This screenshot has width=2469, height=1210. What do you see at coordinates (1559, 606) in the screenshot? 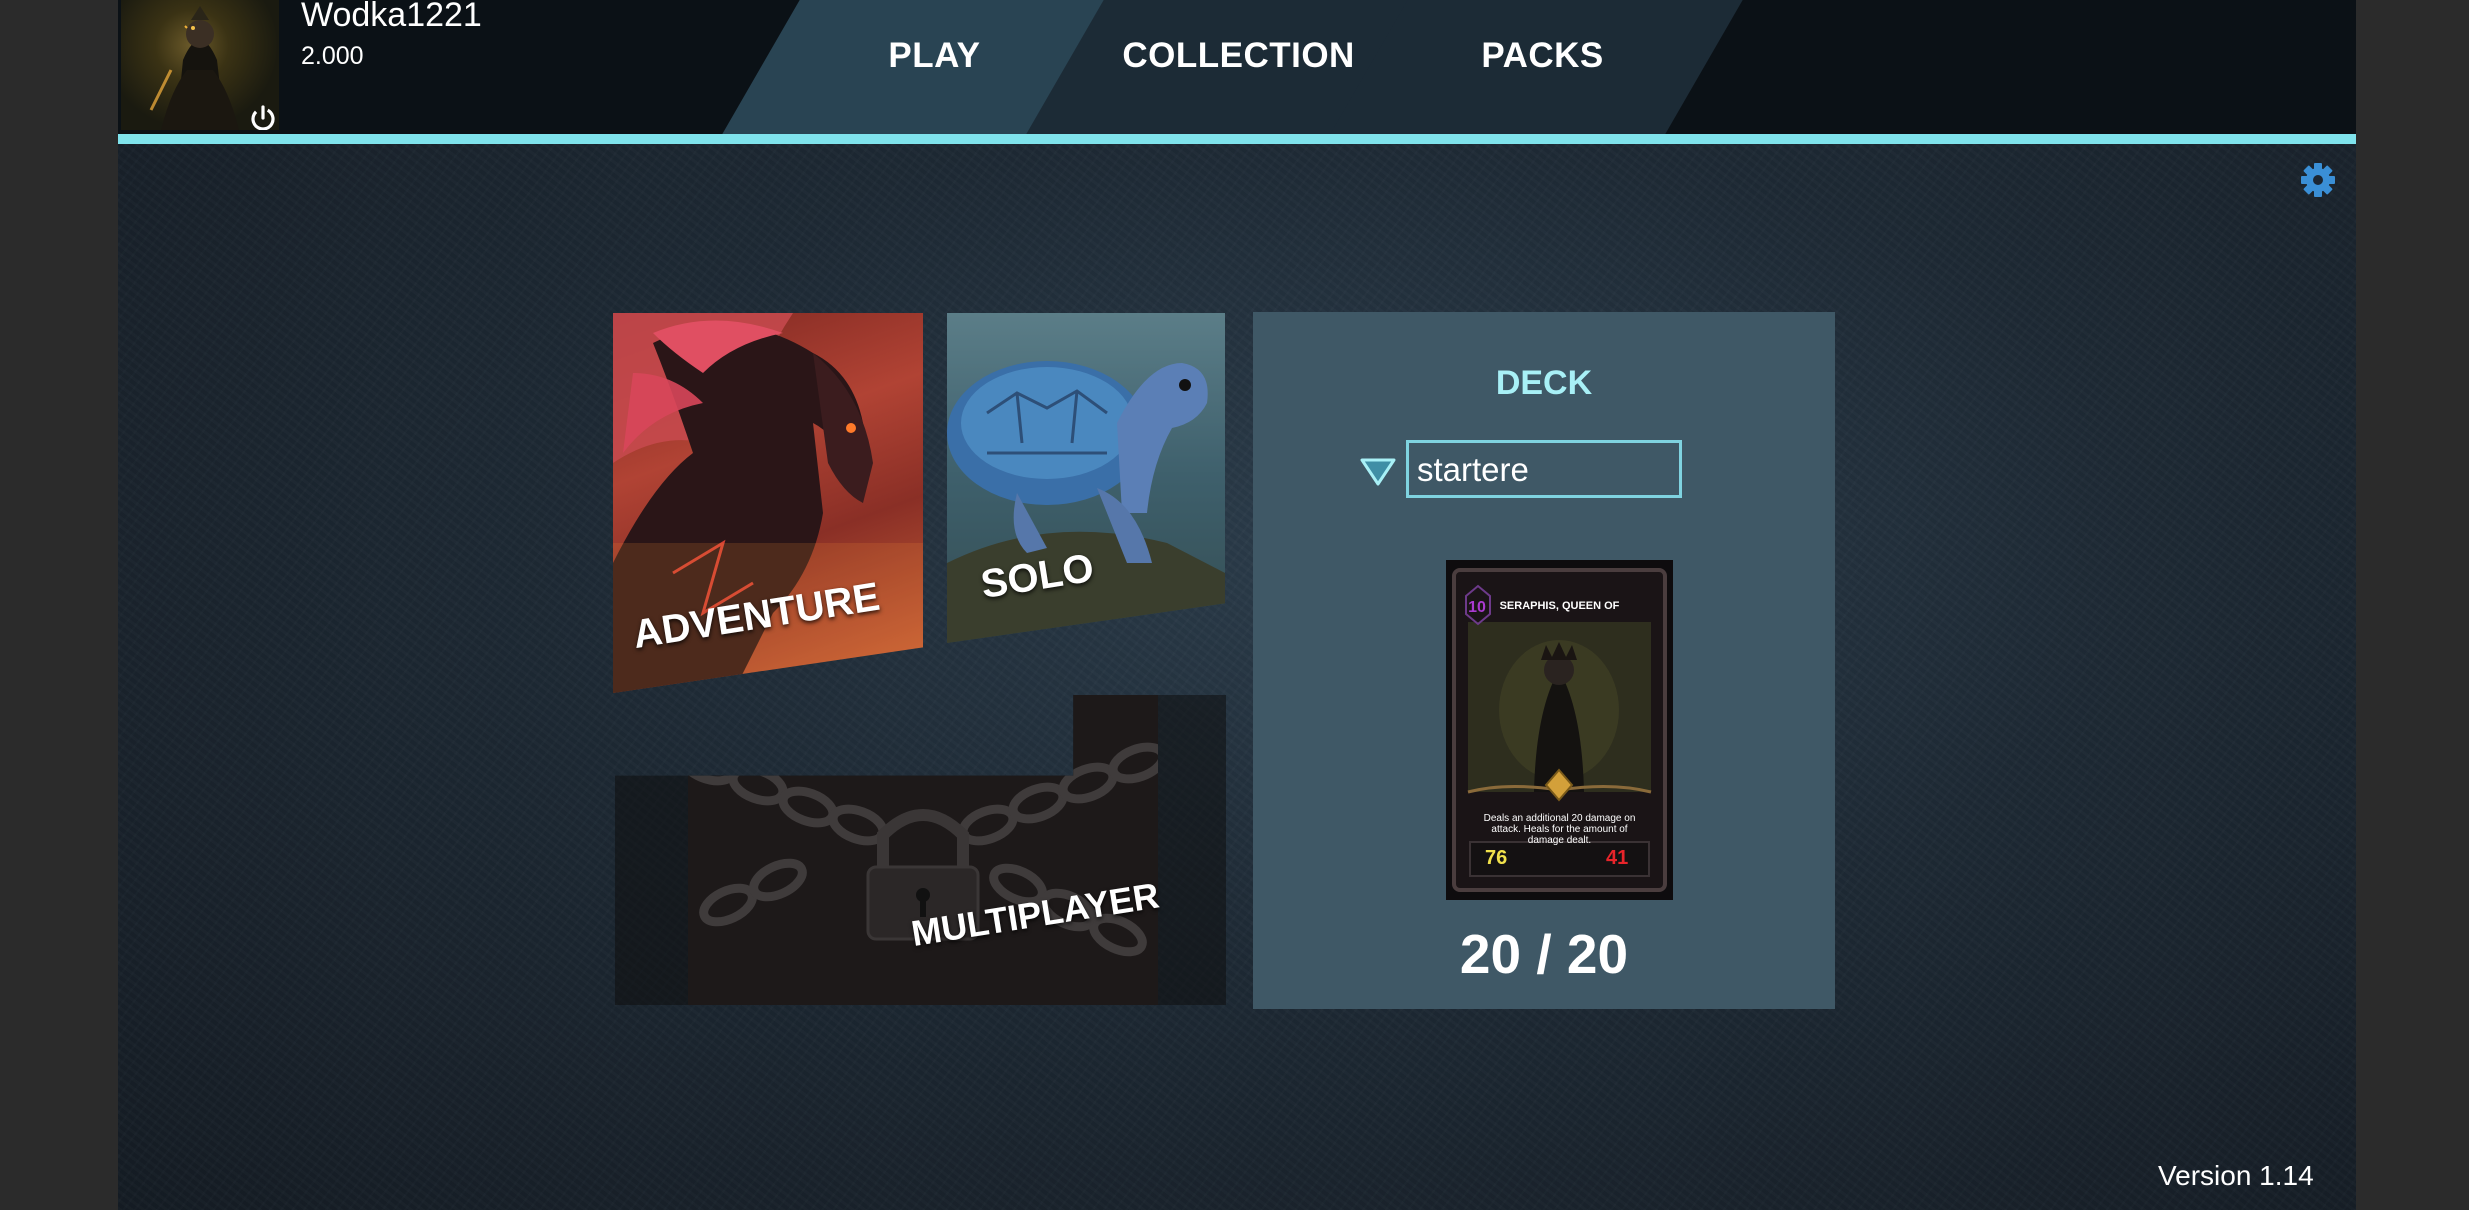
I see `card-name: SERAPHIS, QUEEN OF` at bounding box center [1559, 606].